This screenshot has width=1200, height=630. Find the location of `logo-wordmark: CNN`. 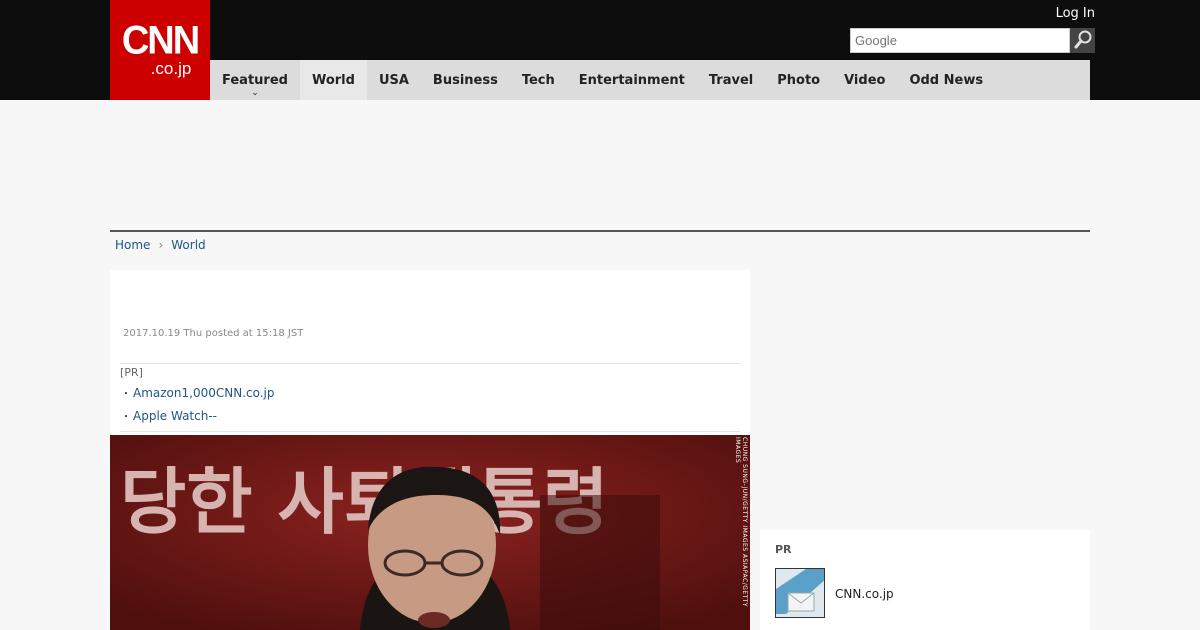

logo-wordmark: CNN is located at coordinates (160, 41).